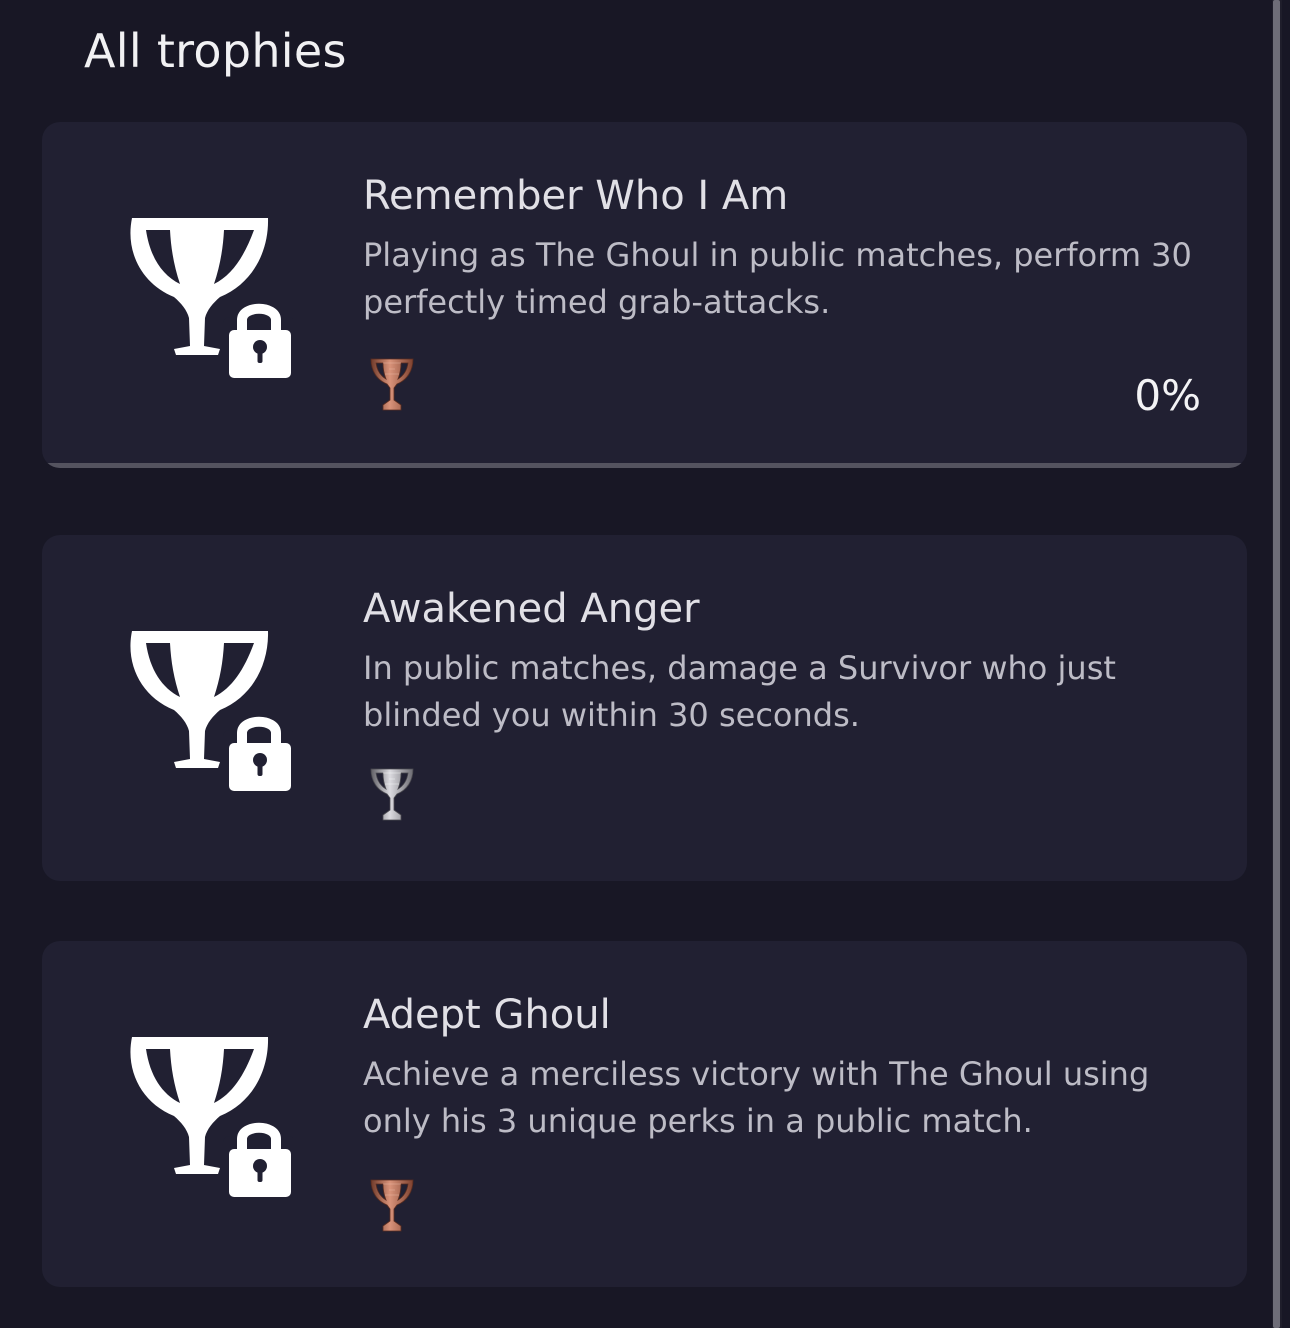 The image size is (1290, 1328). What do you see at coordinates (644, 465) in the screenshot?
I see `progress-bar` at bounding box center [644, 465].